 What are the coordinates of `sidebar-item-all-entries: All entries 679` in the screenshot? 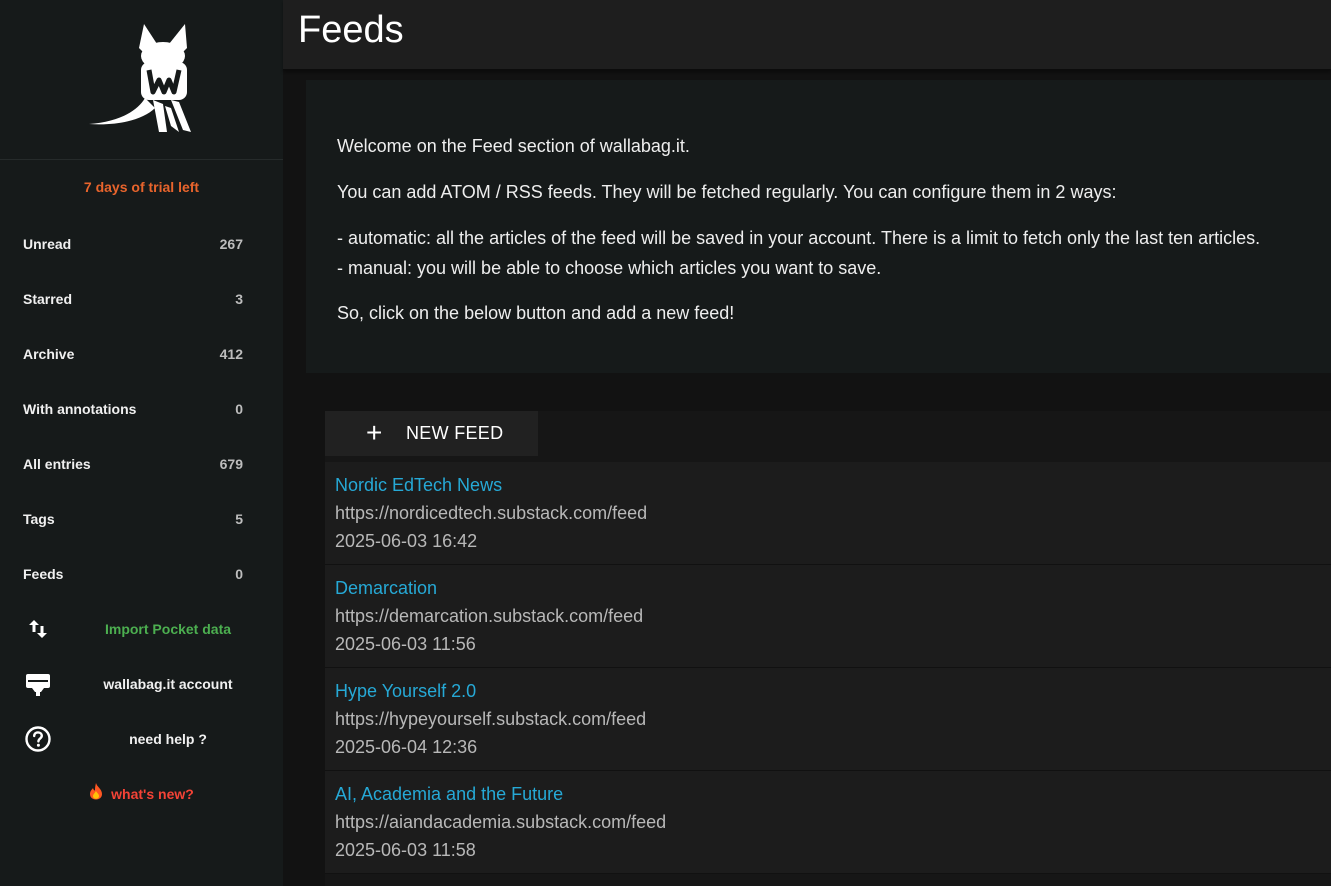 It's located at (141, 463).